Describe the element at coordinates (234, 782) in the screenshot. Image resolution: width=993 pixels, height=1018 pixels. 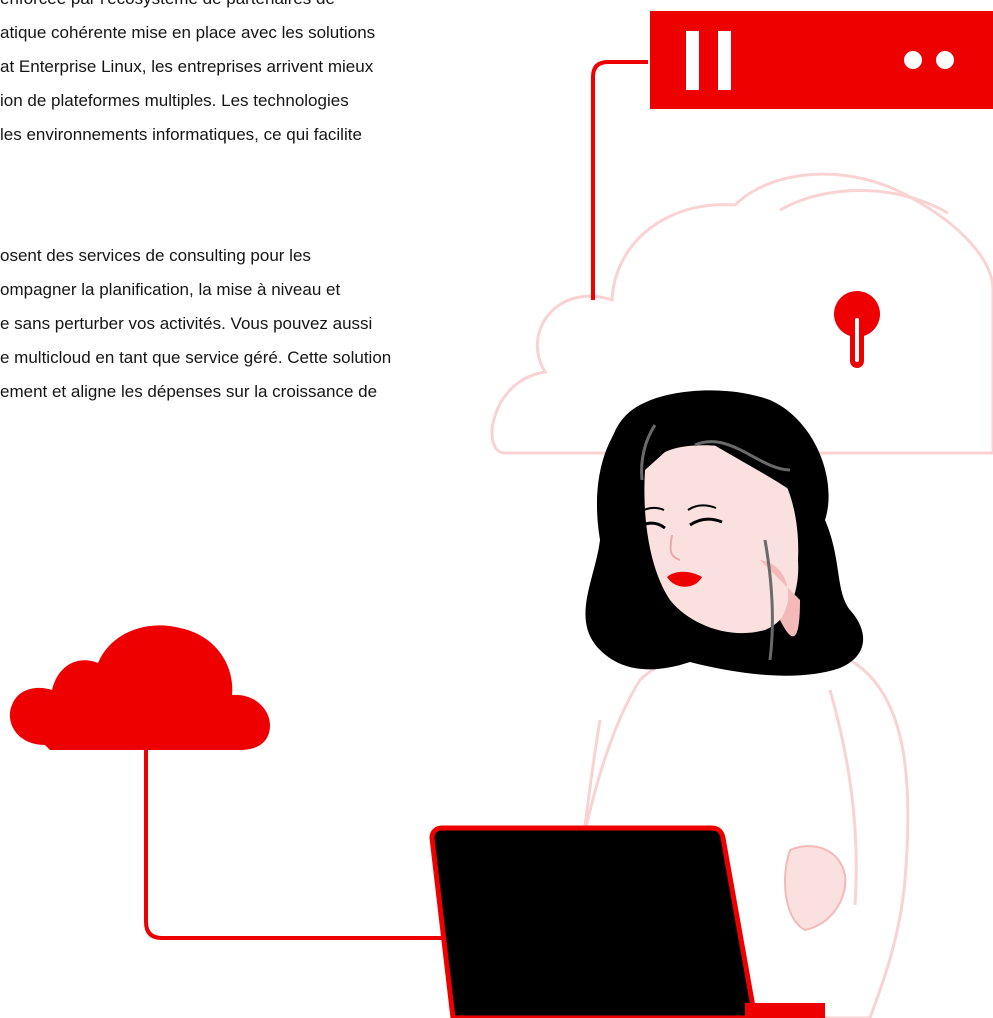
I see `red-cloud-icon` at that location.